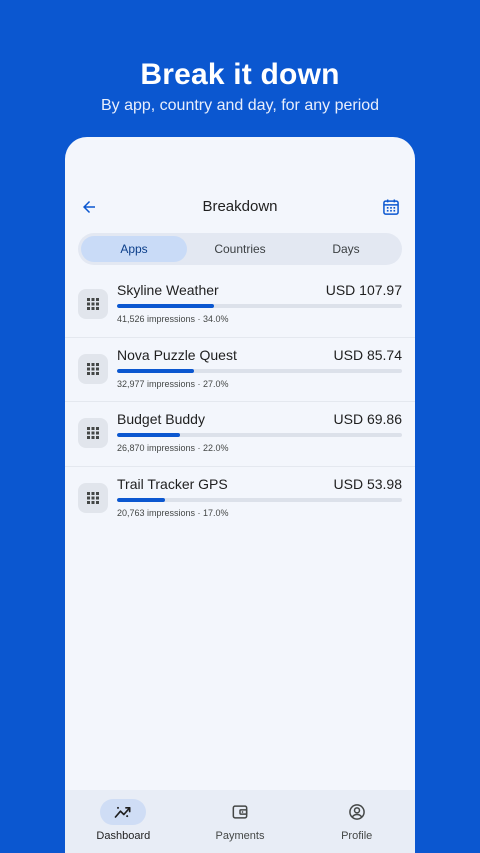  Describe the element at coordinates (357, 836) in the screenshot. I see `nav-profile-label: Profile` at that location.